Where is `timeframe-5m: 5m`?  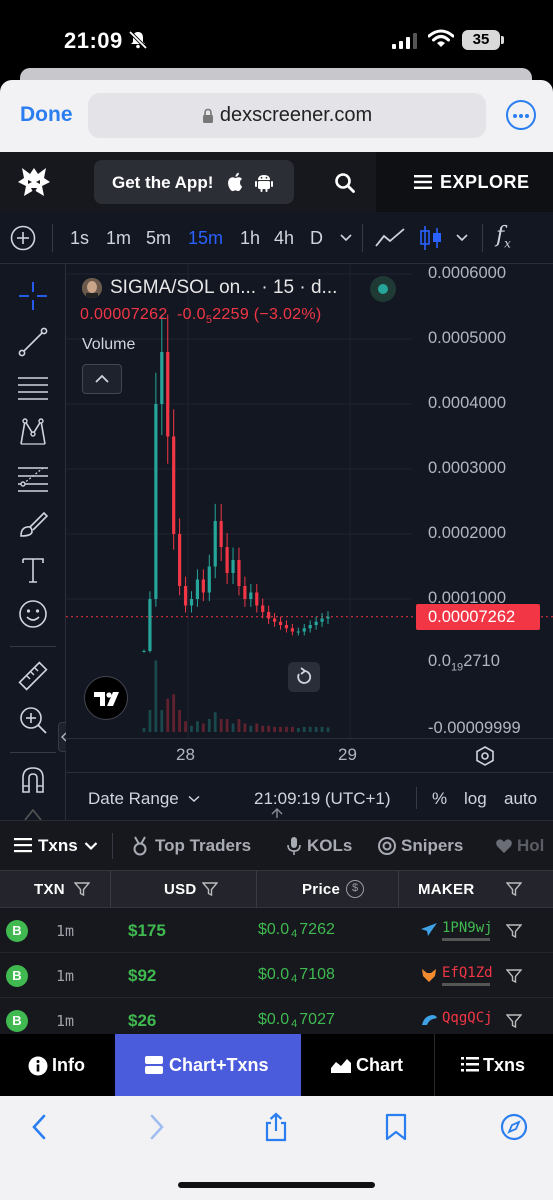 timeframe-5m: 5m is located at coordinates (158, 238).